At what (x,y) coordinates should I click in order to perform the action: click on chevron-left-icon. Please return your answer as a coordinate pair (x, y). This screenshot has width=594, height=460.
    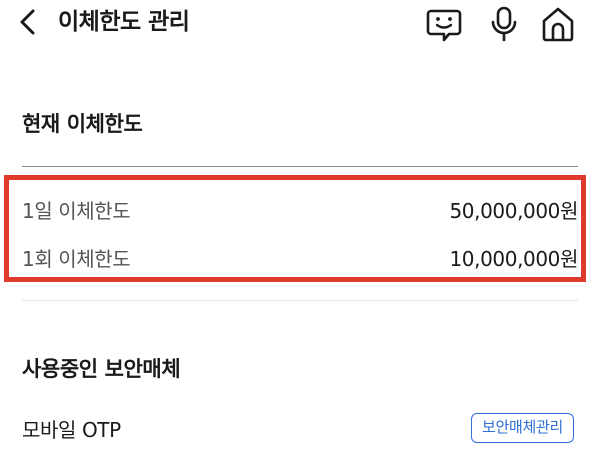
    Looking at the image, I should click on (27, 22).